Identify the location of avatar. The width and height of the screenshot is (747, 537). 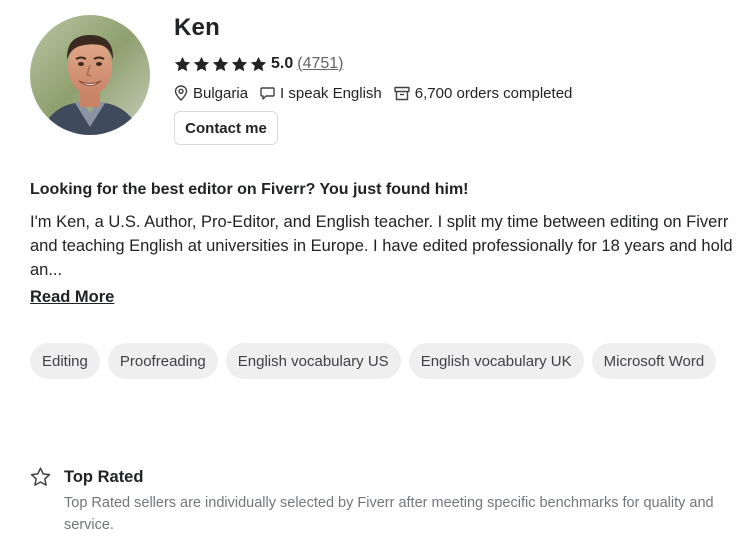
(90, 75).